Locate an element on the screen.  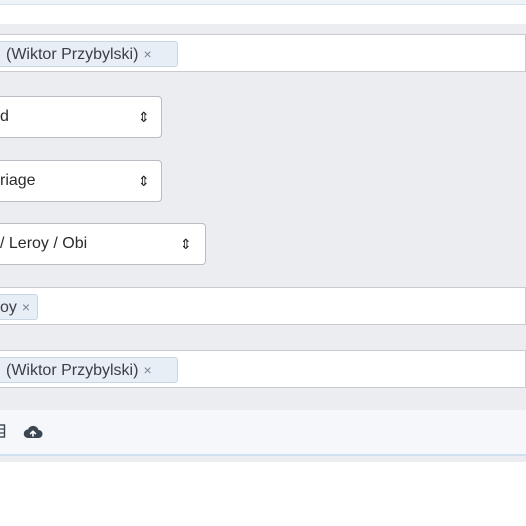
select-value: d is located at coordinates (4, 116).